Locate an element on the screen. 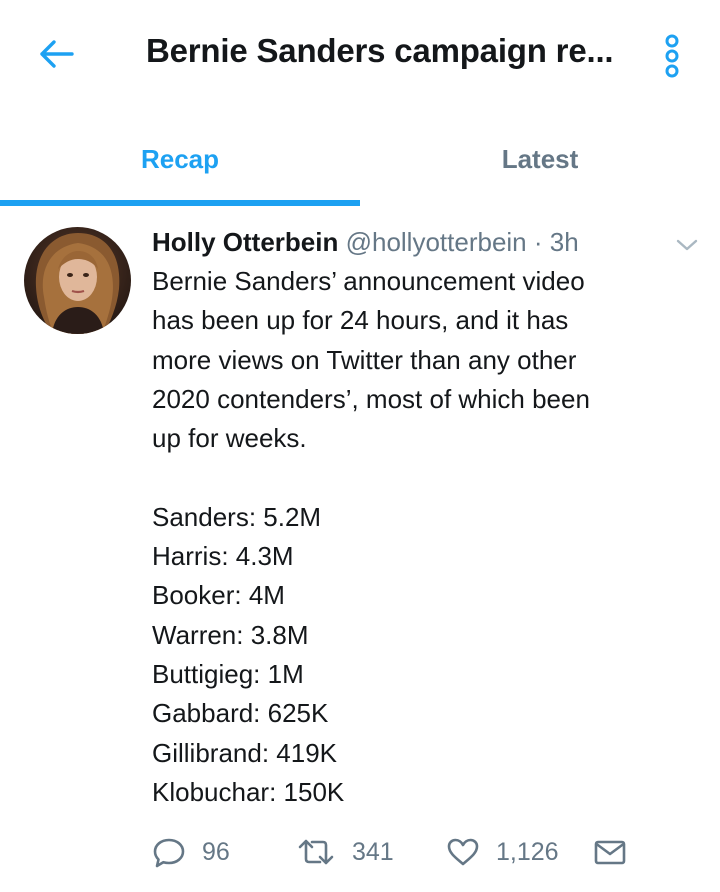 The height and width of the screenshot is (892, 720). tweet-menu-button is located at coordinates (687, 245).